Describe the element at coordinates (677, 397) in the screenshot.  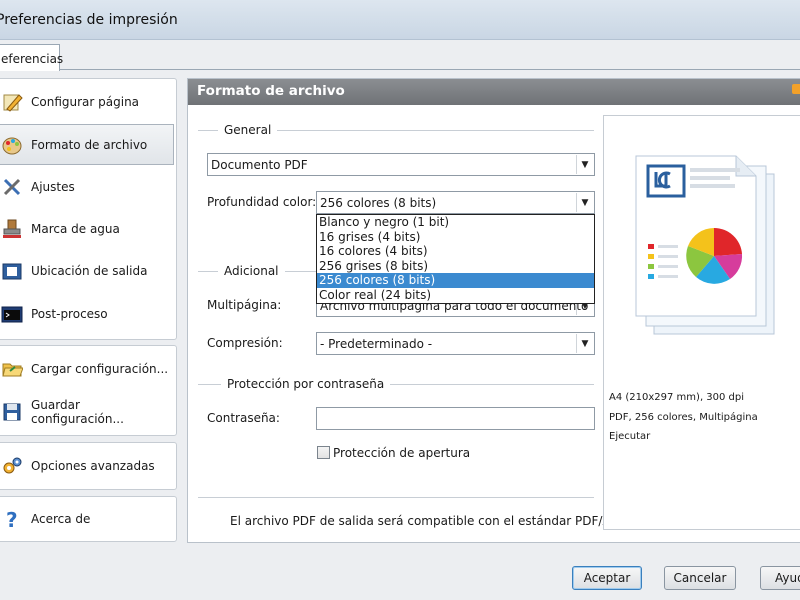
I see `preview-info-line1: A4 (210x297 mm), 300 dpi` at that location.